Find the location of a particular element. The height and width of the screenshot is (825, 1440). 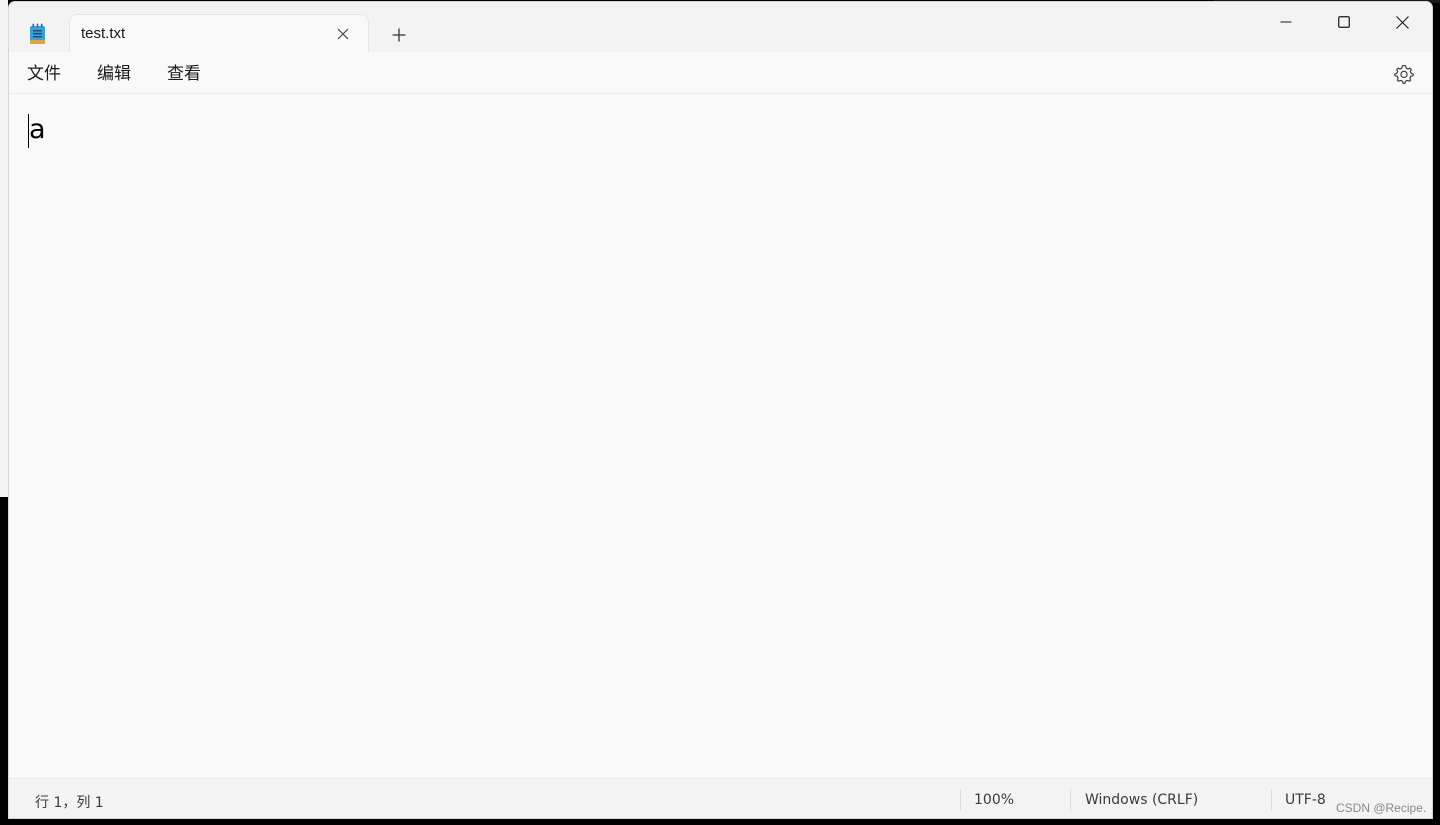

title-bar: test.txt is located at coordinates (720, 27).